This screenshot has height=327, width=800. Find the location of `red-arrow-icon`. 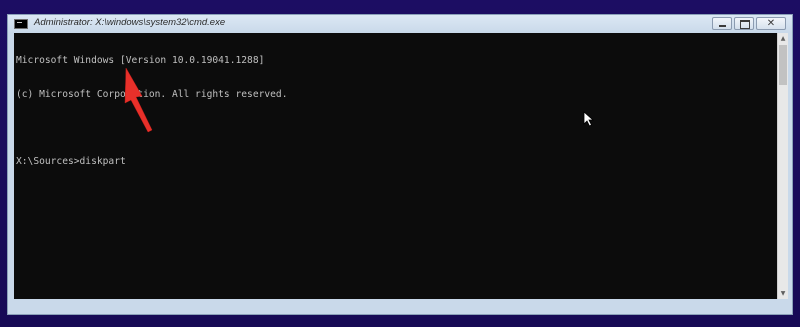

red-arrow-icon is located at coordinates (138, 100).